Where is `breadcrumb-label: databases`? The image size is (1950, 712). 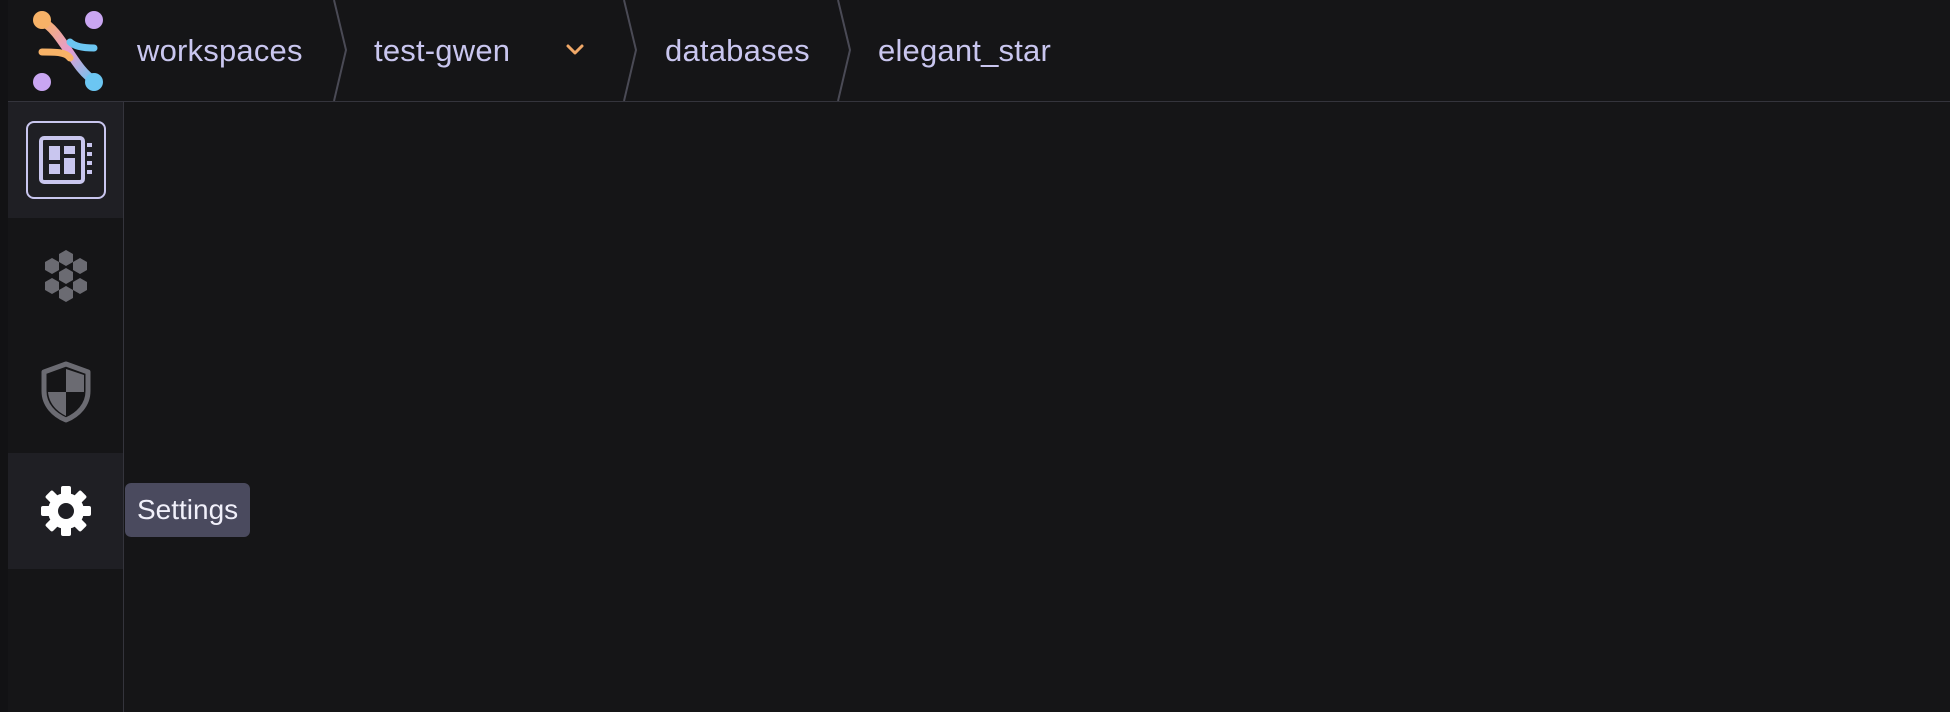
breadcrumb-label: databases is located at coordinates (737, 50).